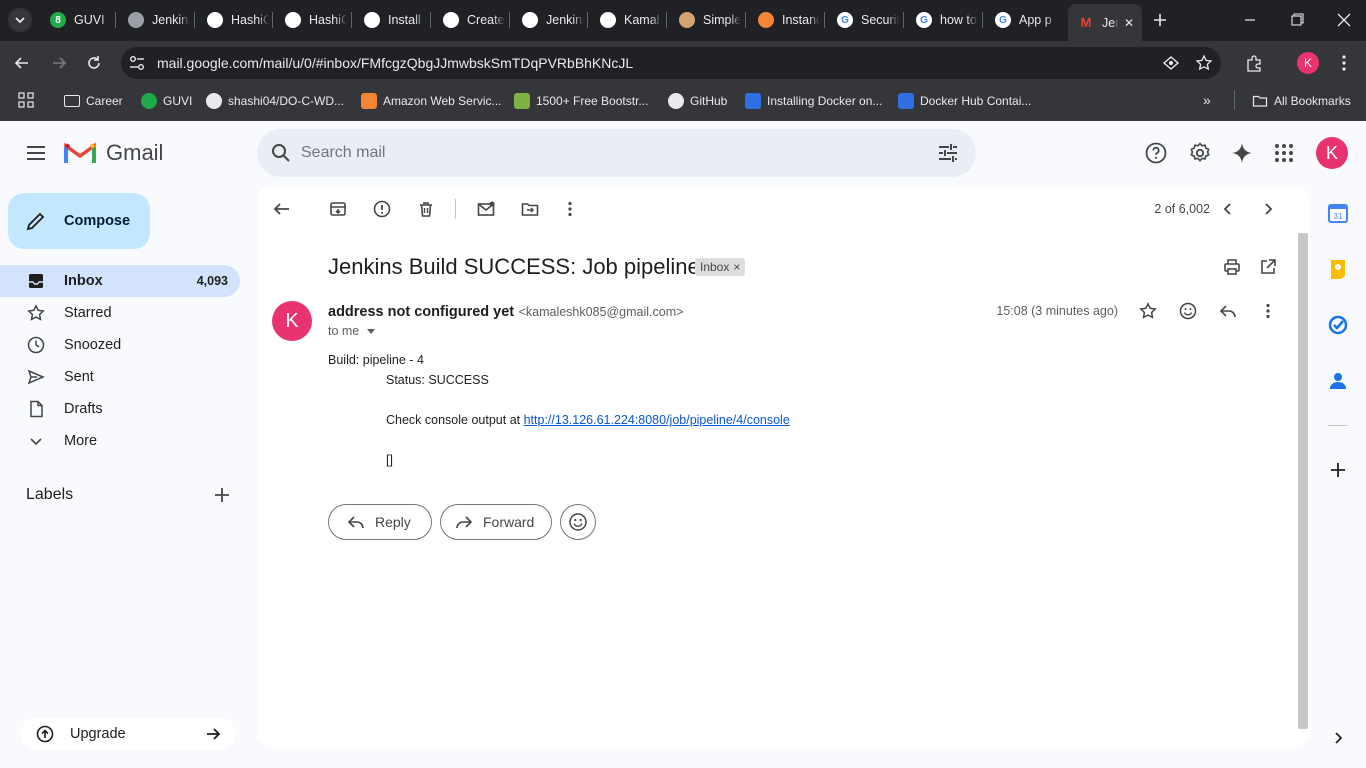  Describe the element at coordinates (1303, 481) in the screenshot. I see `message-scrollbar` at that location.